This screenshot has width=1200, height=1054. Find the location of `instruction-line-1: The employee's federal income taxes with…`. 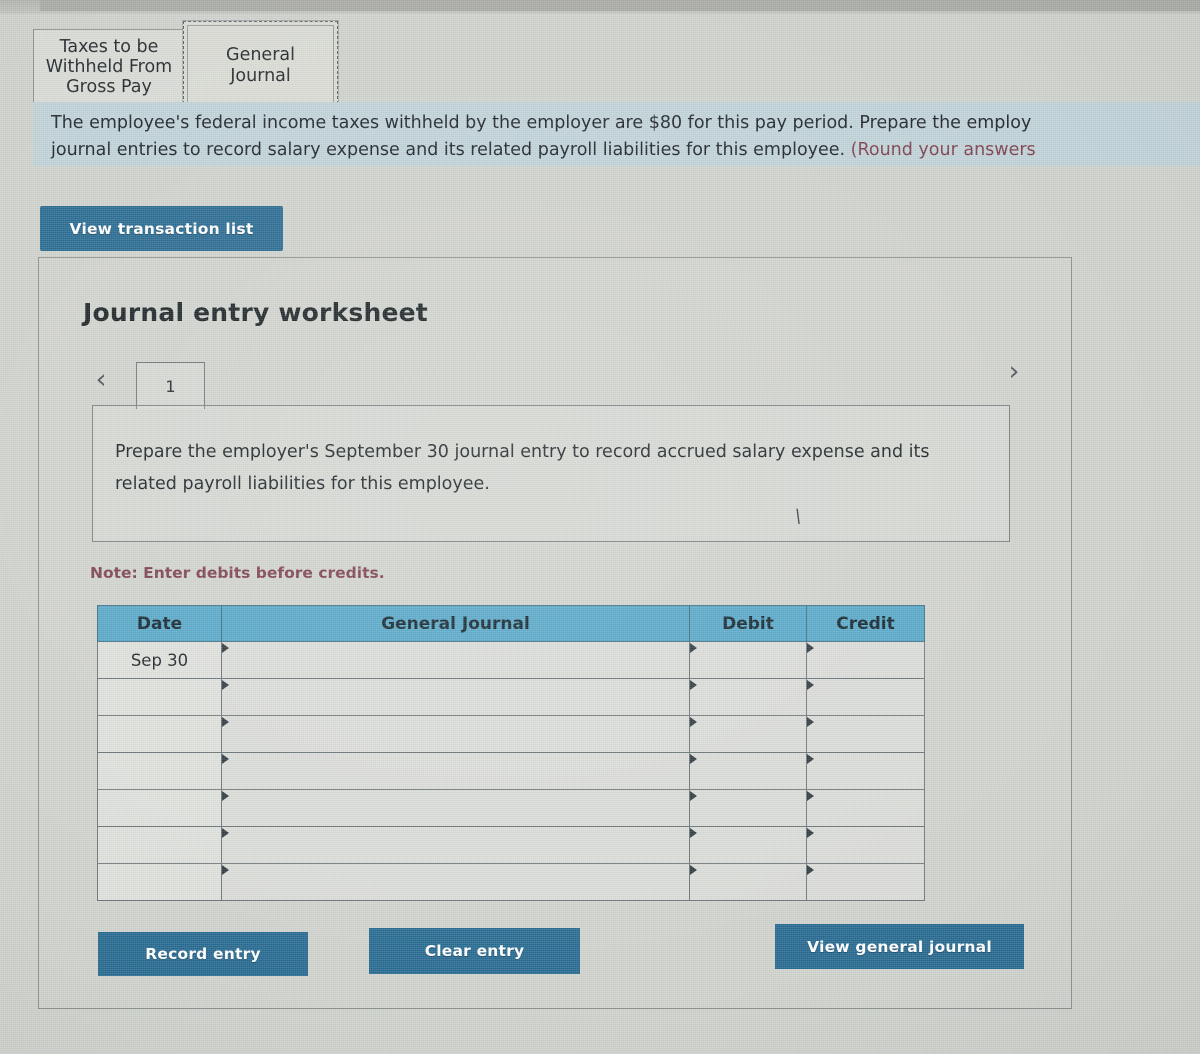

instruction-line-1: The employee's federal income taxes with… is located at coordinates (625, 123).